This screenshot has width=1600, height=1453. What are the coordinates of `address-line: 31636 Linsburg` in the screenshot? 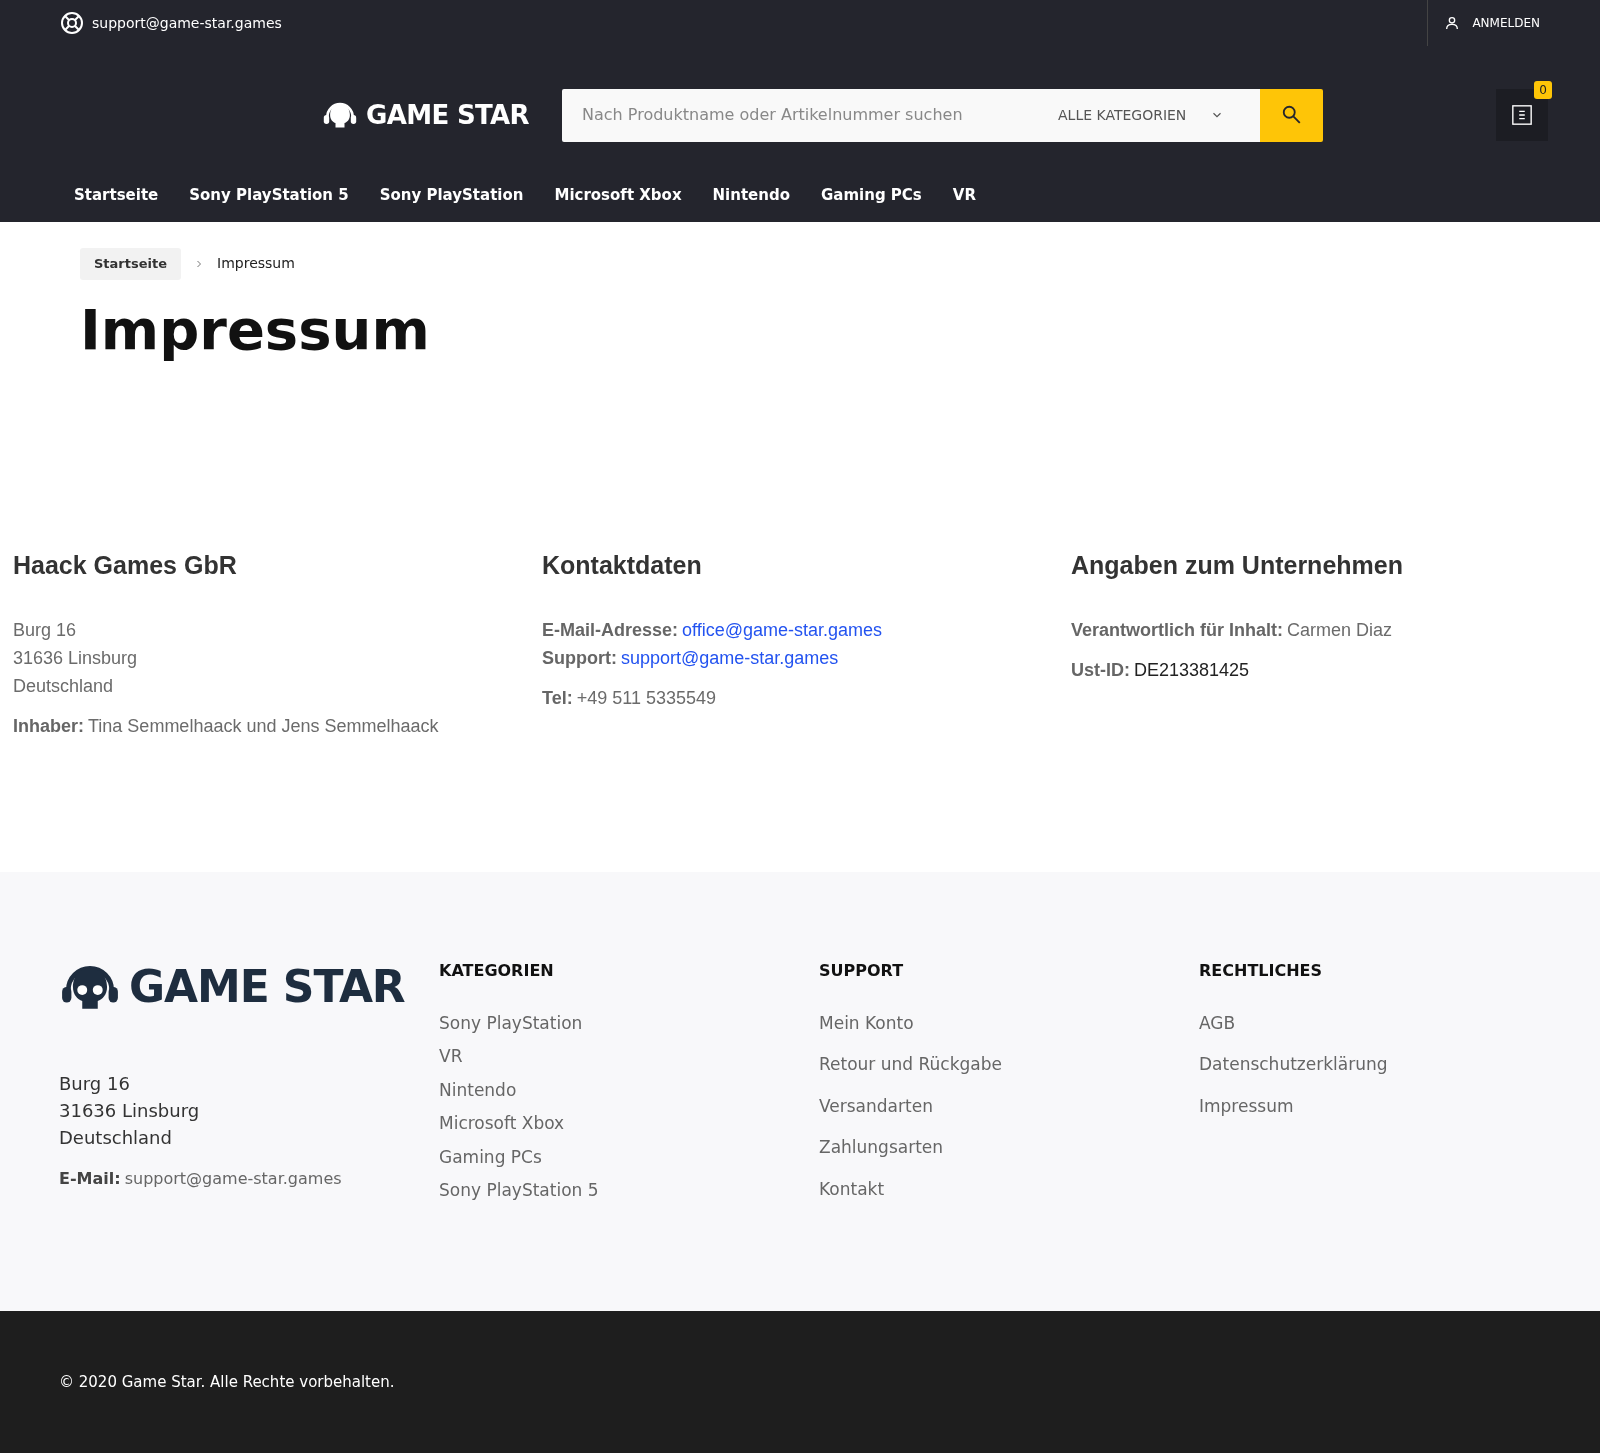 It's located at (130, 1110).